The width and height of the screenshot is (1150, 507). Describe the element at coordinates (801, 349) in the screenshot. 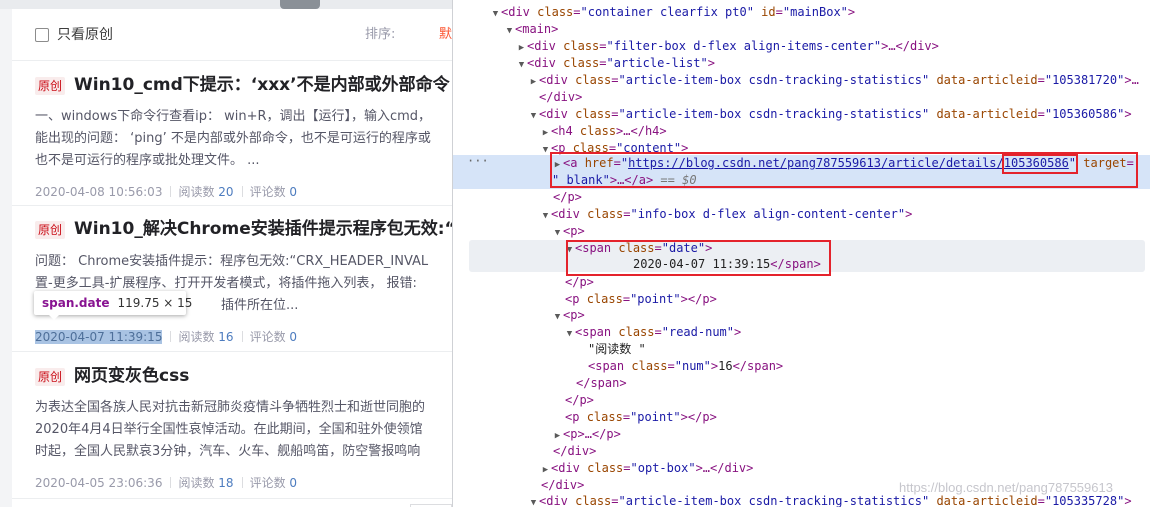

I see `text-node: "阅读数 "` at that location.